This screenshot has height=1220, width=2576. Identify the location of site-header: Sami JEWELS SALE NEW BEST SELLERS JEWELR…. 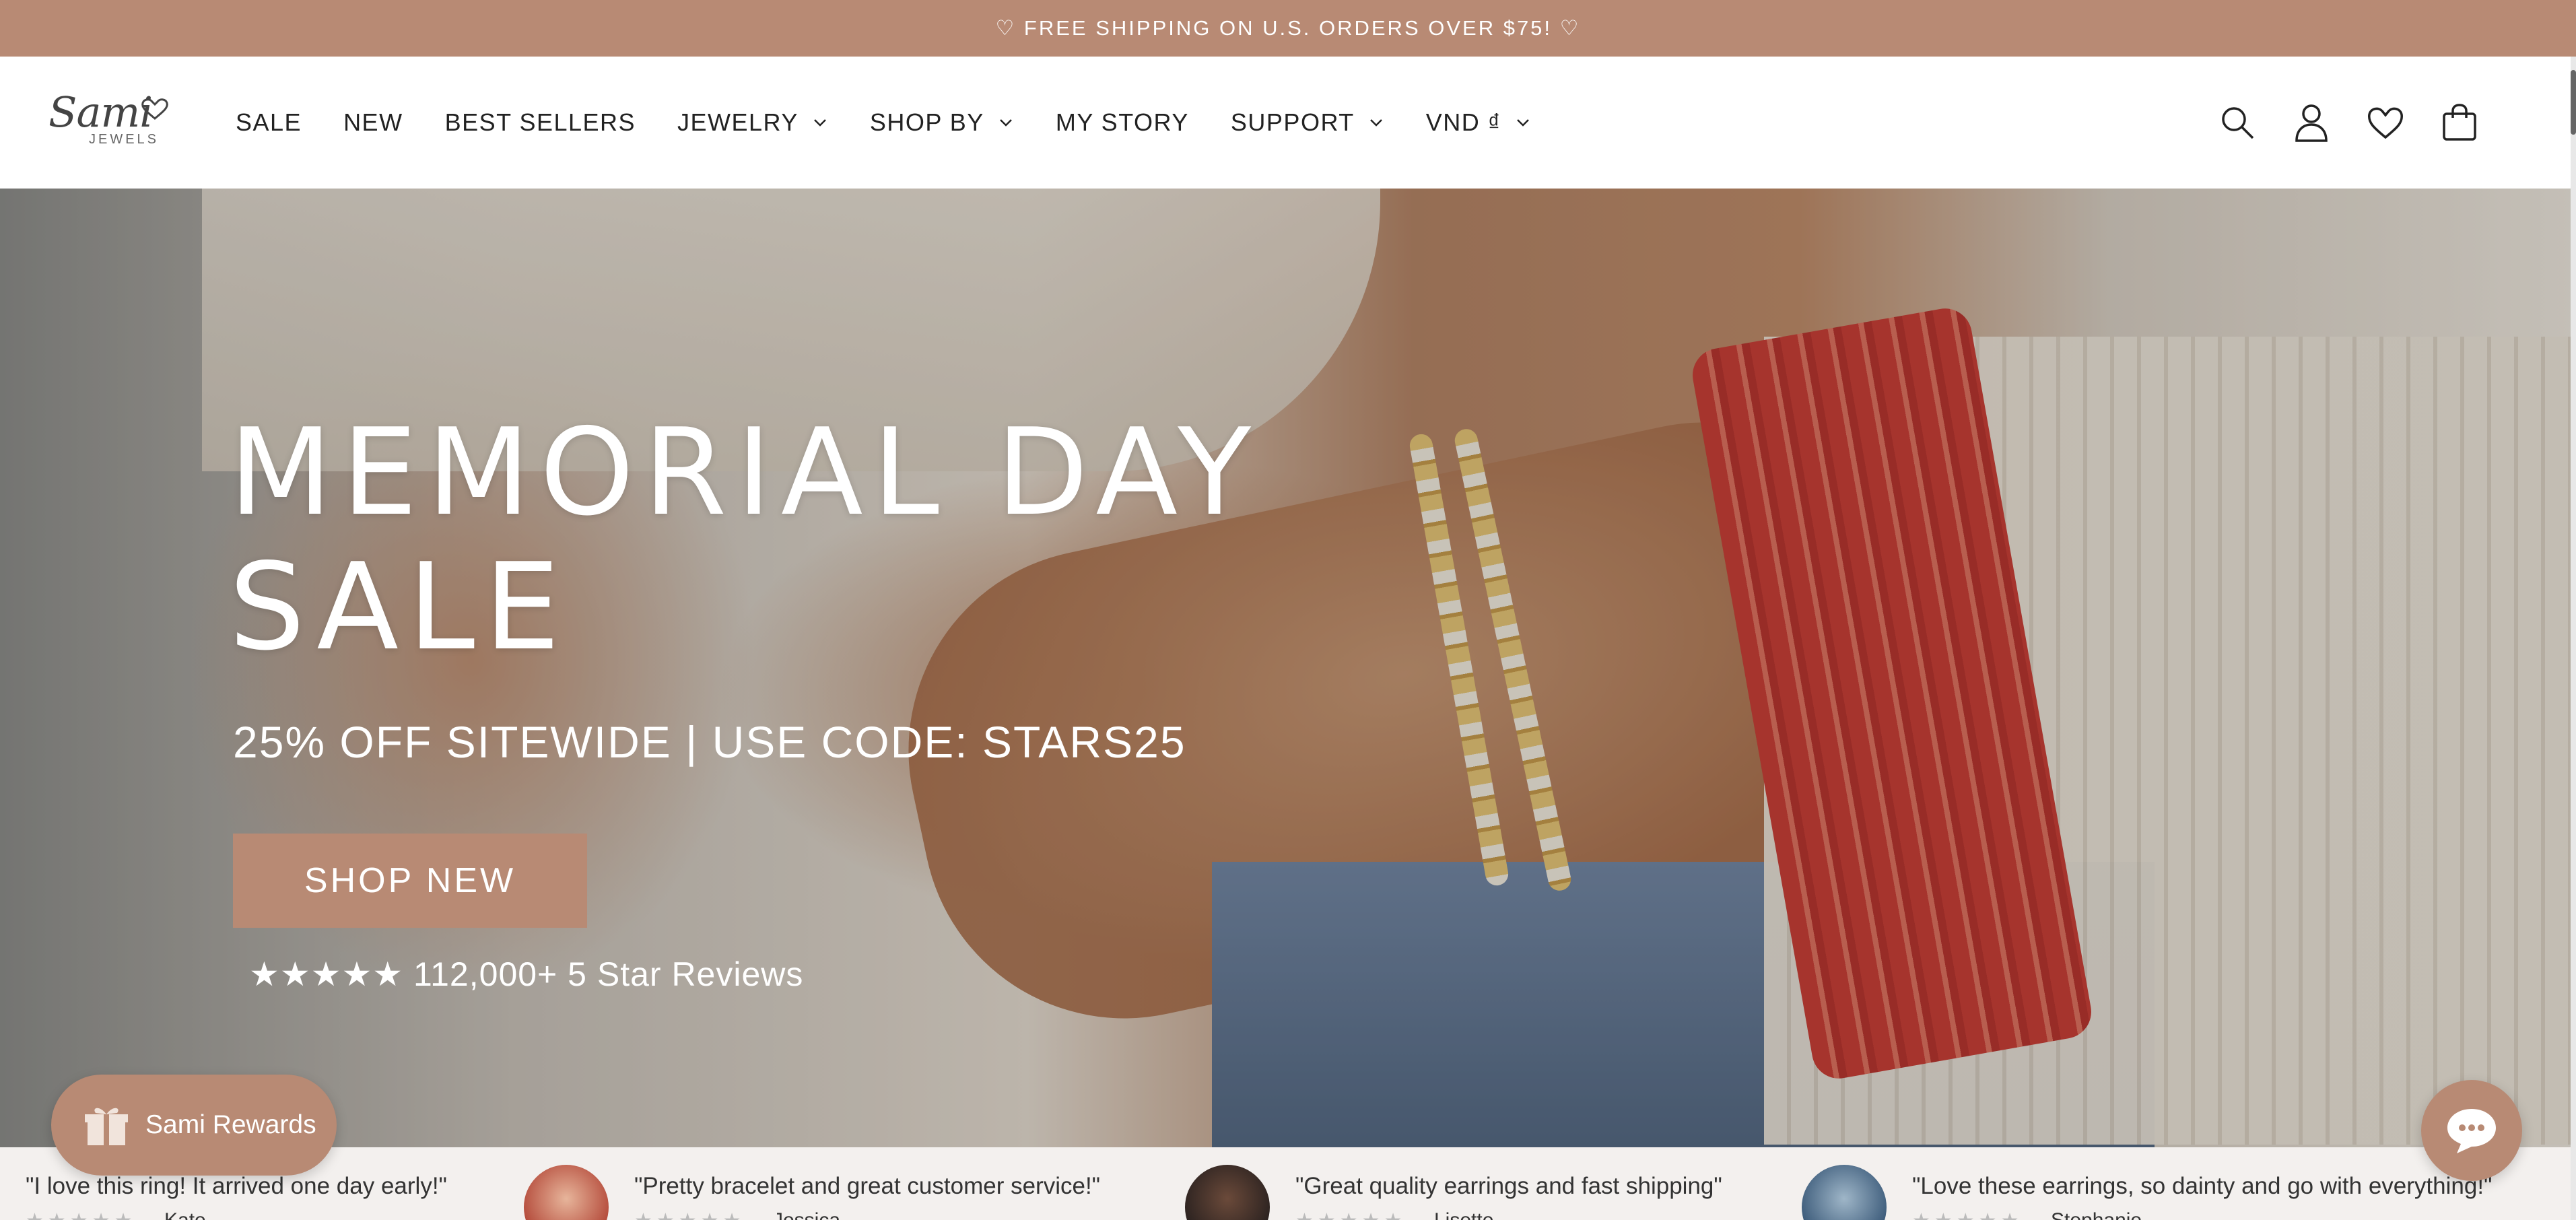
(1288, 123).